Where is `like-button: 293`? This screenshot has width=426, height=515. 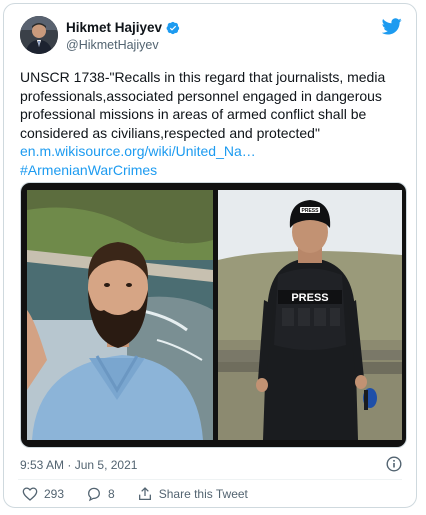 like-button: 293 is located at coordinates (43, 494).